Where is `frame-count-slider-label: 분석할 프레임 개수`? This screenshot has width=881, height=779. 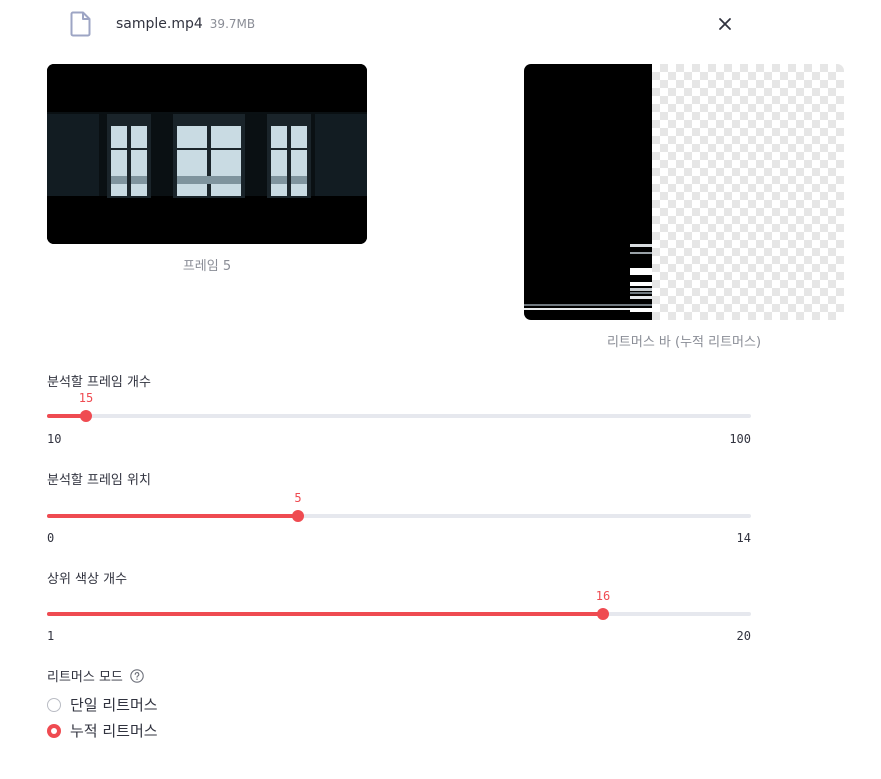 frame-count-slider-label: 분석할 프레임 개수 is located at coordinates (99, 382).